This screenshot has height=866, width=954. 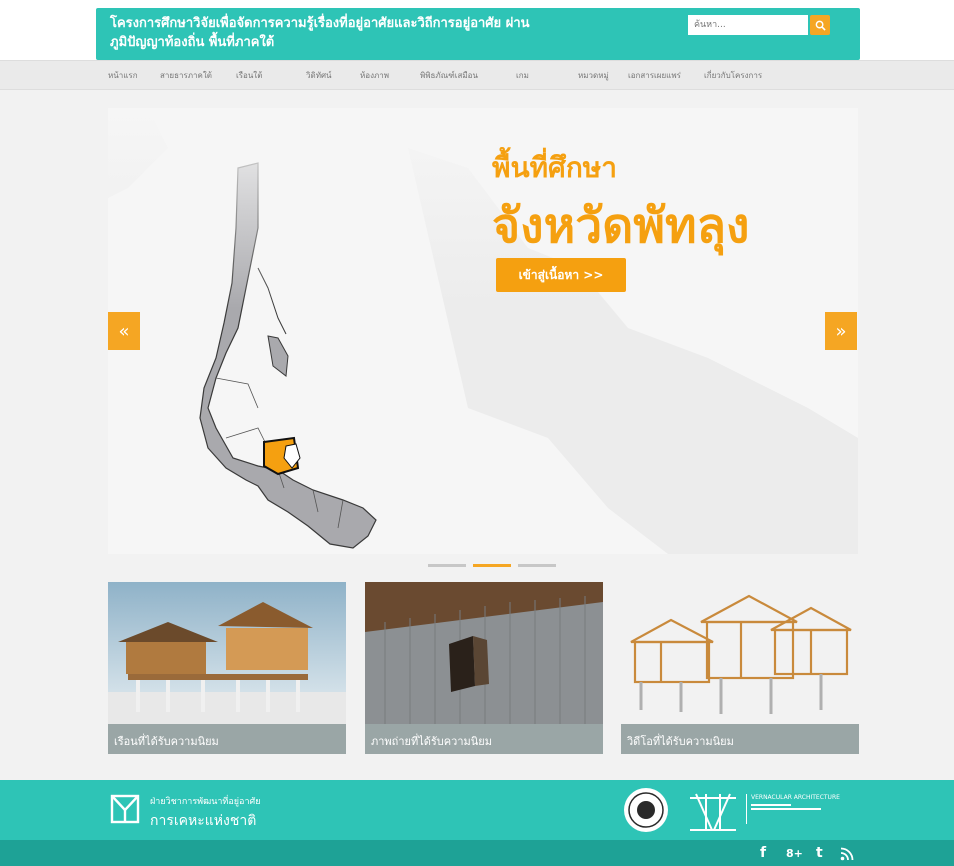 What do you see at coordinates (847, 854) in the screenshot?
I see `rss-icon` at bounding box center [847, 854].